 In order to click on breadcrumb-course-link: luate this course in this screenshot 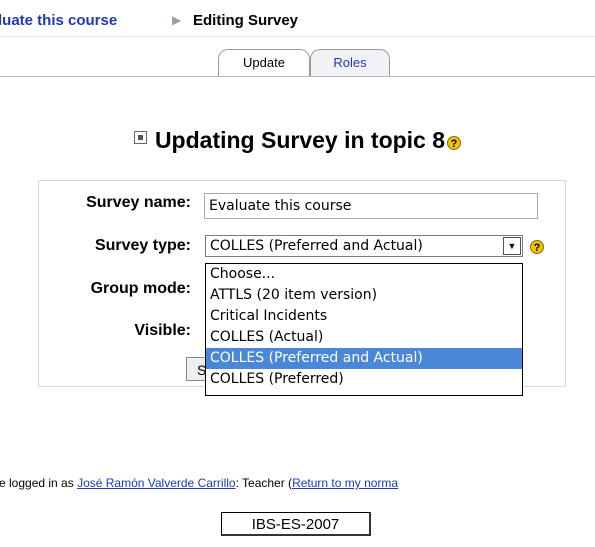, I will do `click(58, 20)`.